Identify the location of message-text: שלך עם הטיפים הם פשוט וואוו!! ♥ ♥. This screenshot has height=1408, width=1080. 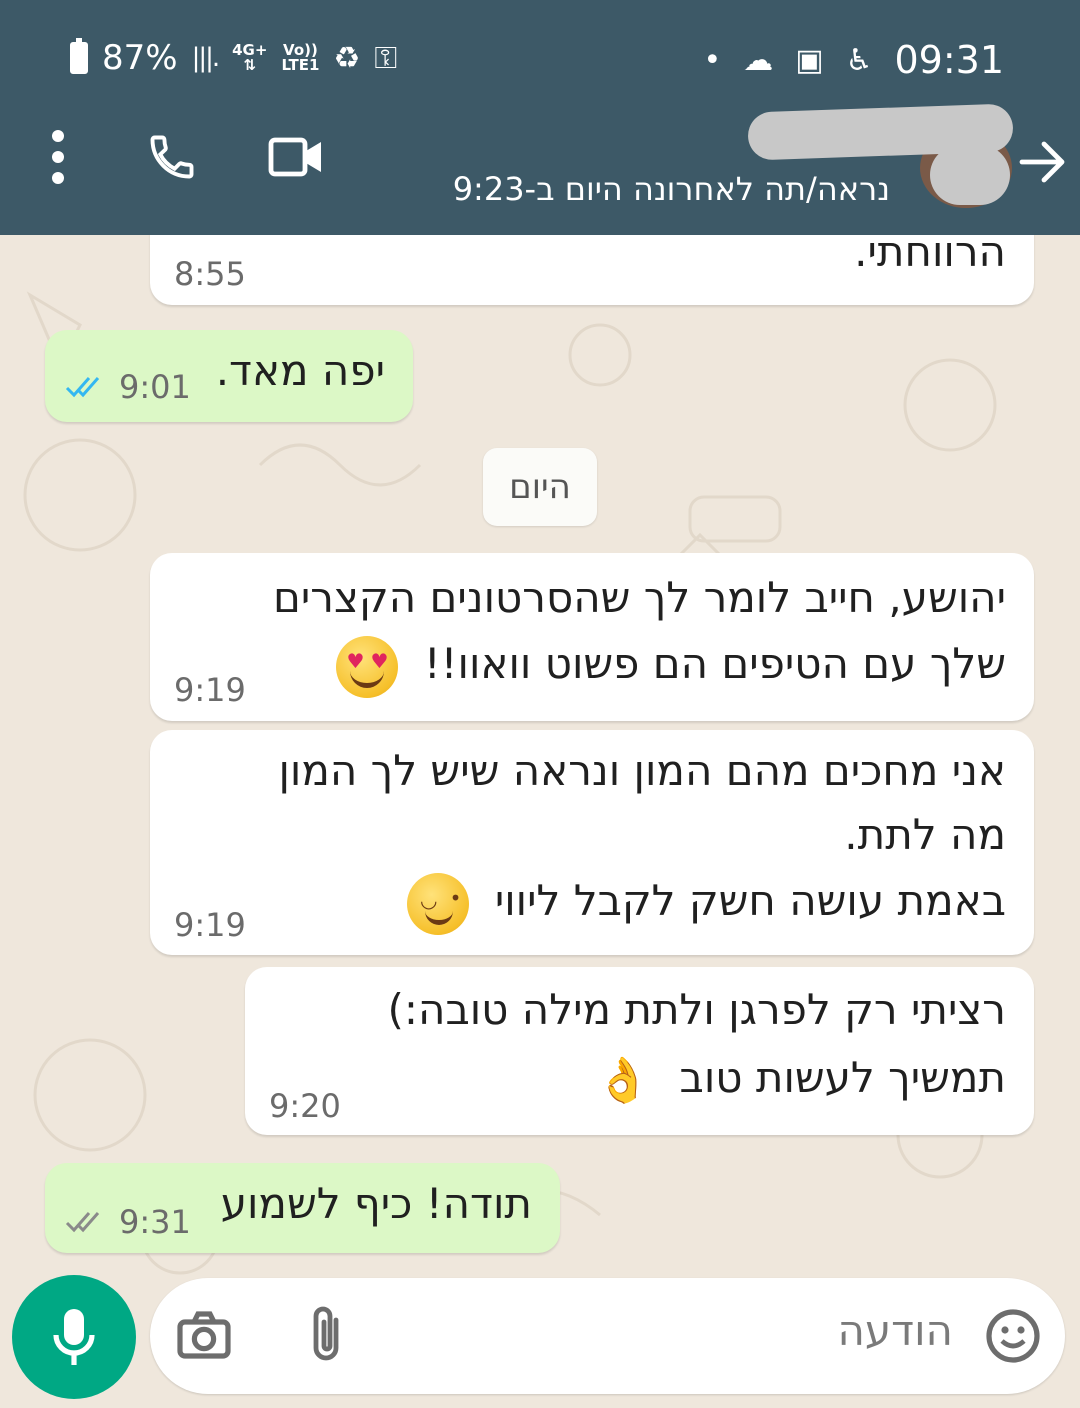
(671, 664).